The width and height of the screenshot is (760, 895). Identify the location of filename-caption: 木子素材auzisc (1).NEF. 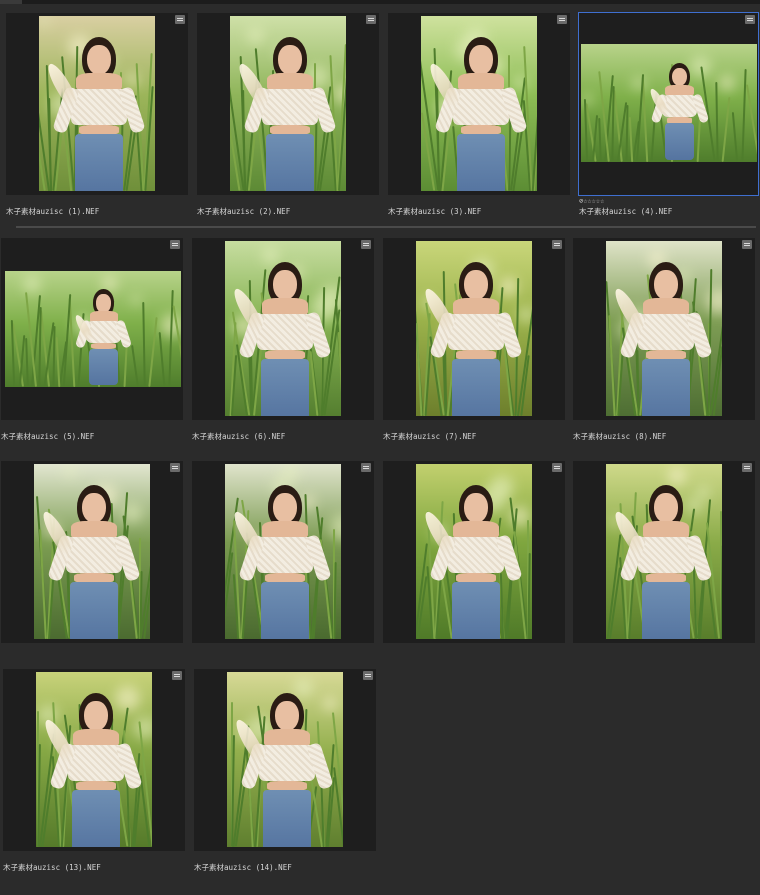
(53, 211).